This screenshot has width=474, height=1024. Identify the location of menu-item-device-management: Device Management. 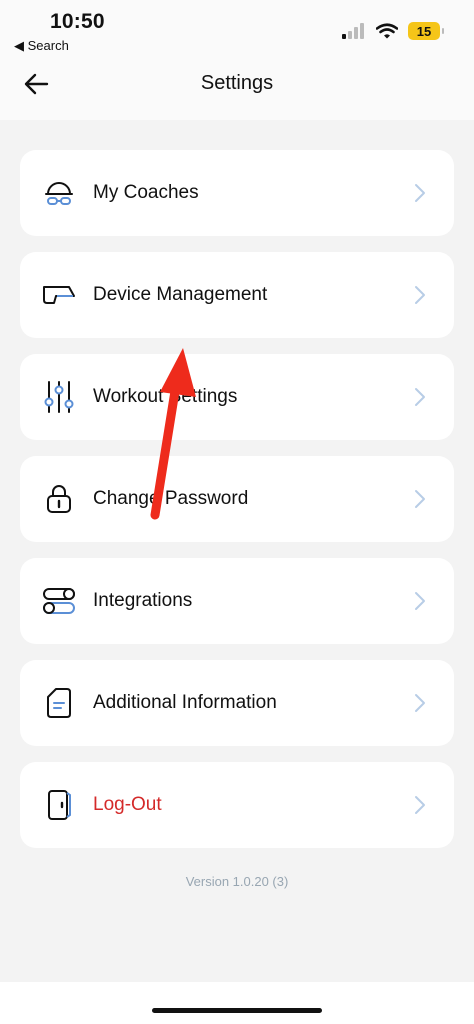
(237, 295).